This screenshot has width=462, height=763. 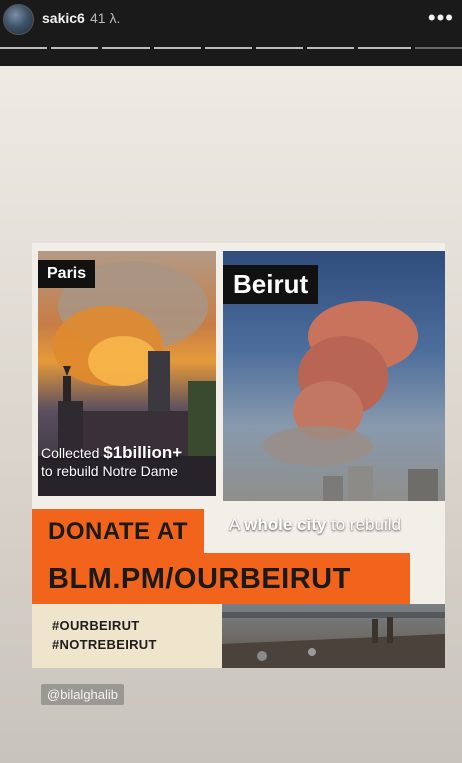 I want to click on paris-caption-text-2: to rebuild Notre Dame, so click(x=109, y=471).